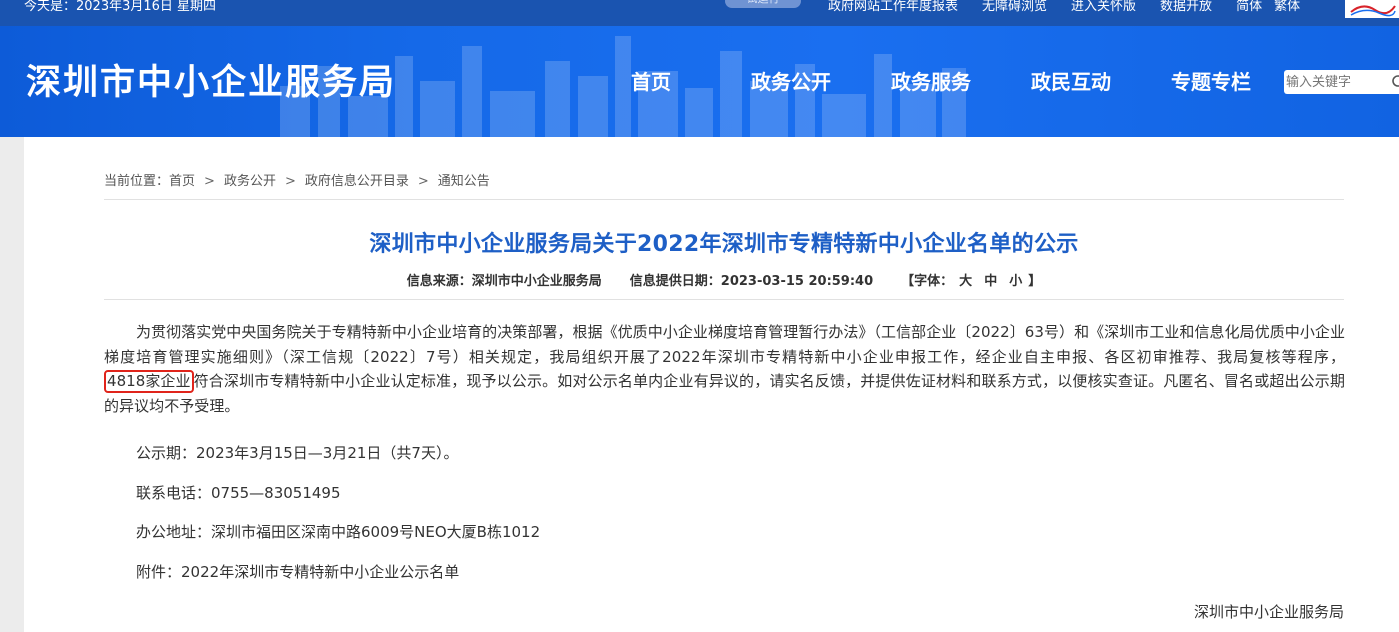 The height and width of the screenshot is (632, 1399). I want to click on font-size-large: 大, so click(965, 281).